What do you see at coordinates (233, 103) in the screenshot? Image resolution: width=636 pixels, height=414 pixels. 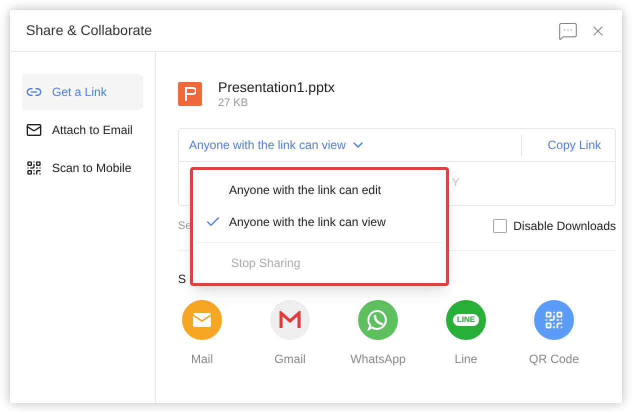 I see `file-size: 27 KB` at bounding box center [233, 103].